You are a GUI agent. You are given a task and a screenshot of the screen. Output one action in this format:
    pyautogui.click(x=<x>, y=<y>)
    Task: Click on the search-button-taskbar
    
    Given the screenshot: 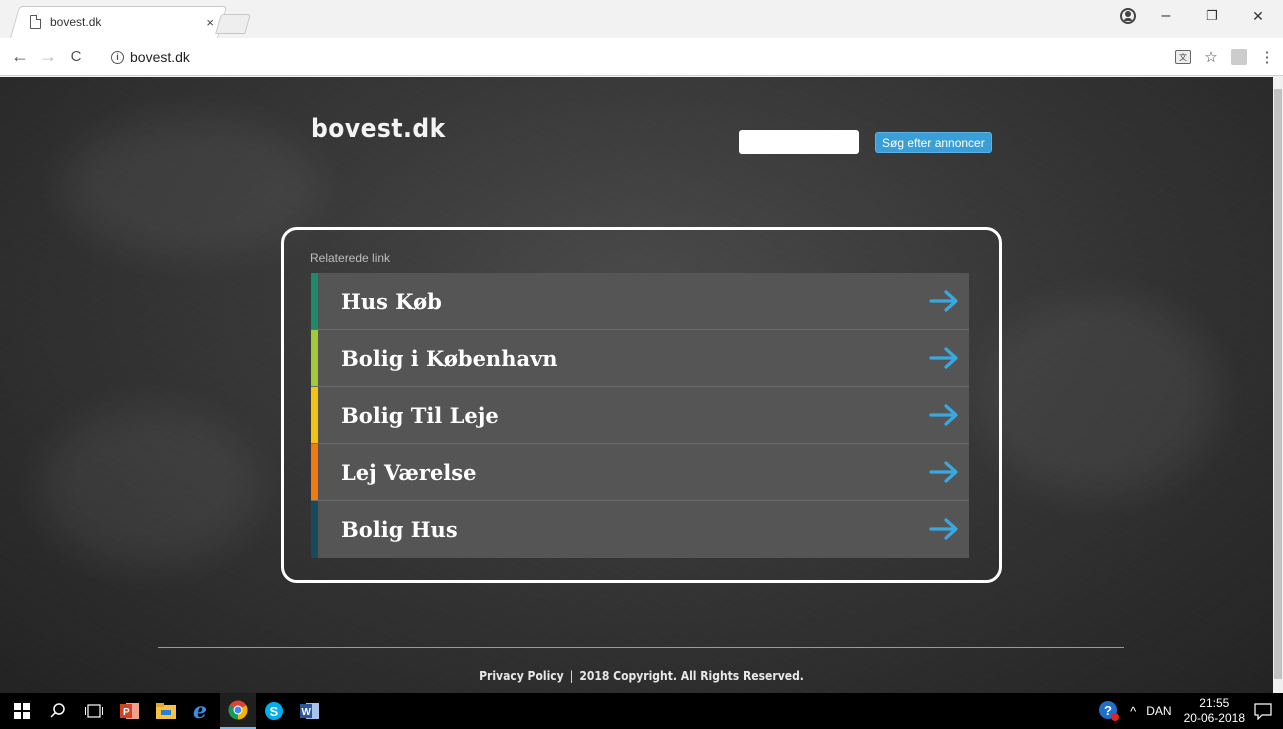 What is the action you would take?
    pyautogui.click(x=58, y=711)
    